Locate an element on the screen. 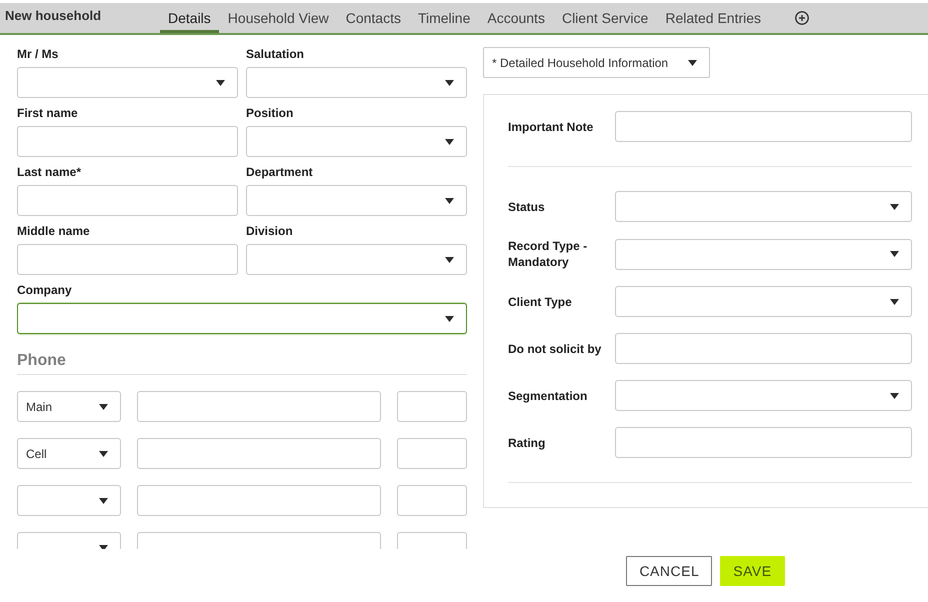  field-label: Mr / Ms is located at coordinates (37, 54).